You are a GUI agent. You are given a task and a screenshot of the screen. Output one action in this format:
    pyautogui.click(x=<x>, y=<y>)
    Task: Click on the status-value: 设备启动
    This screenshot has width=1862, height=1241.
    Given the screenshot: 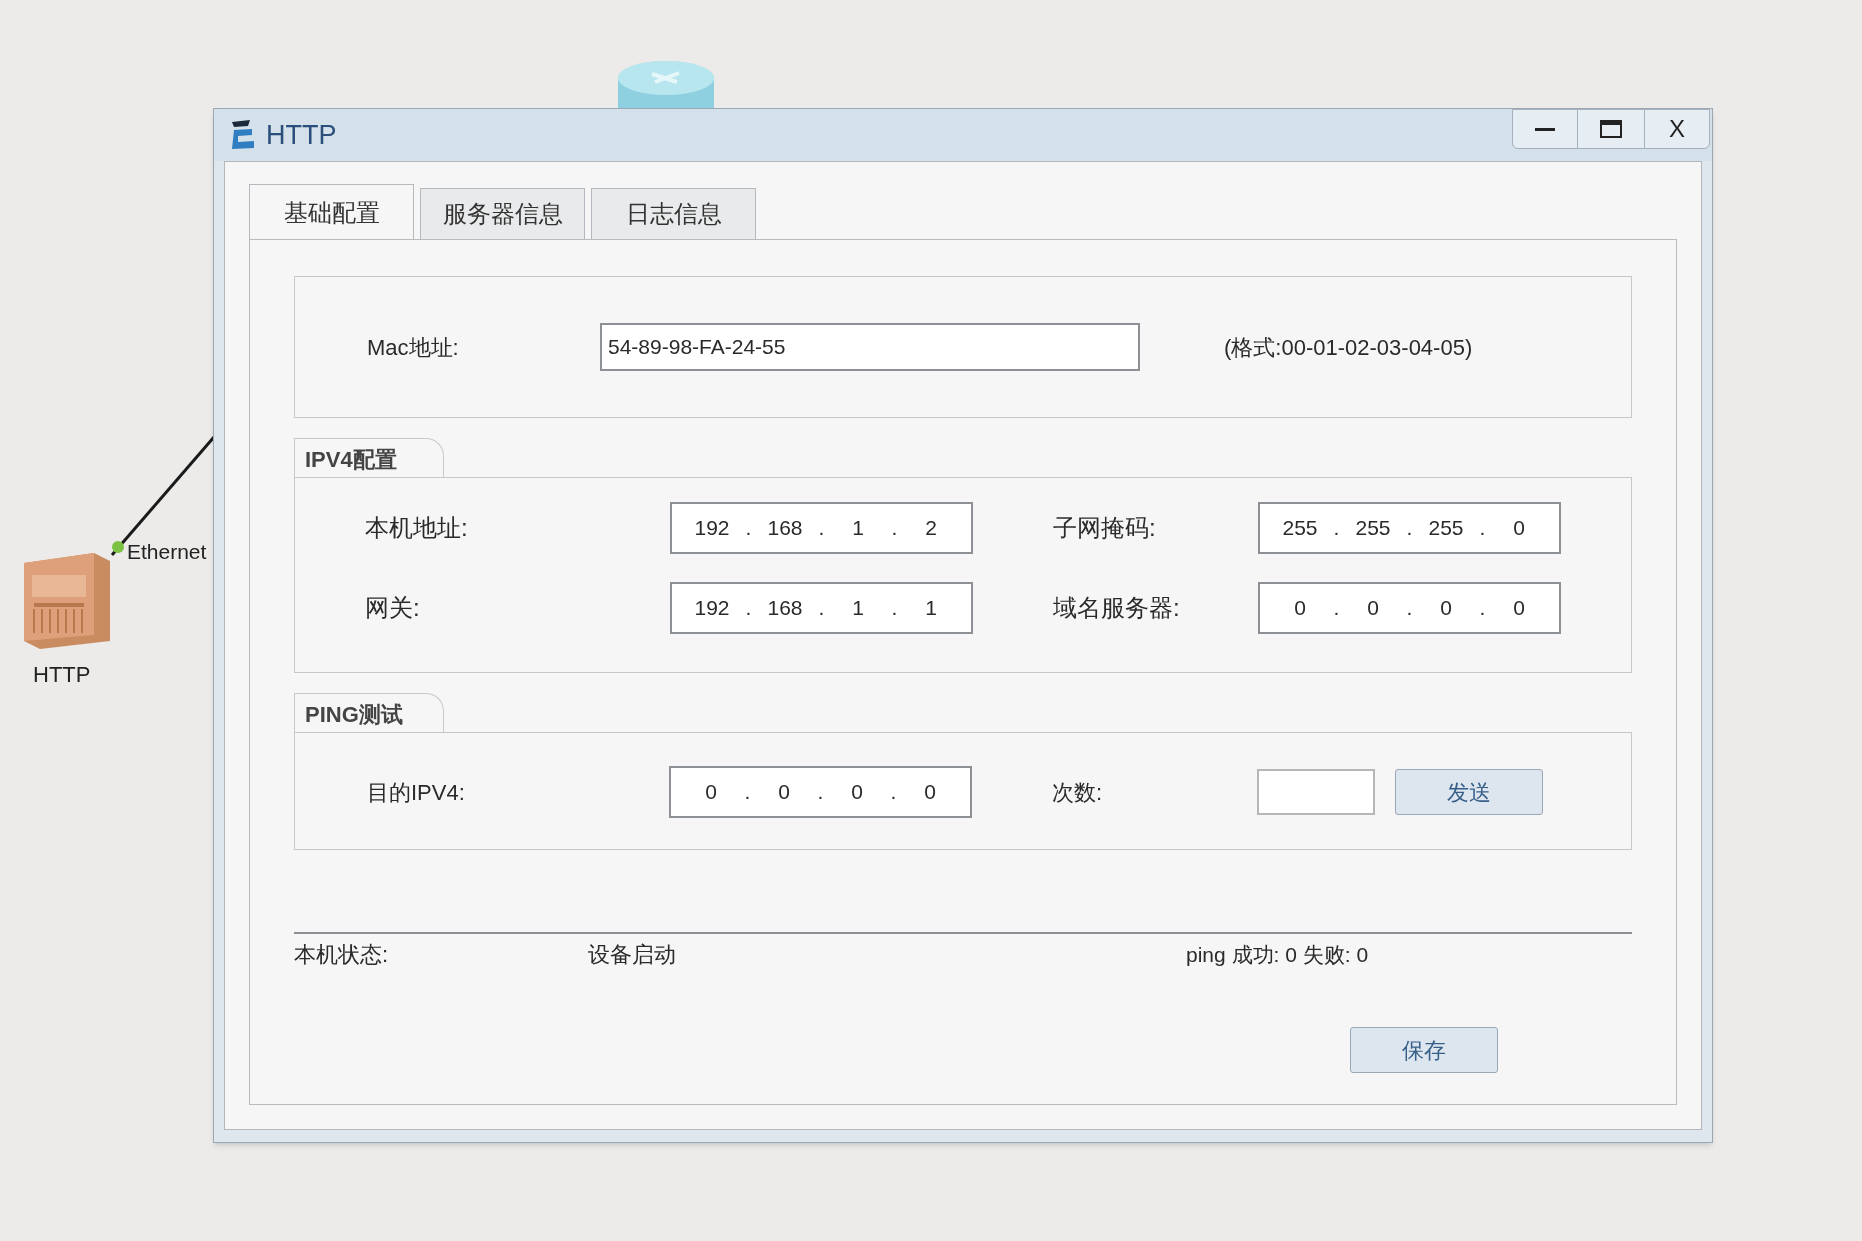 What is the action you would take?
    pyautogui.click(x=632, y=955)
    